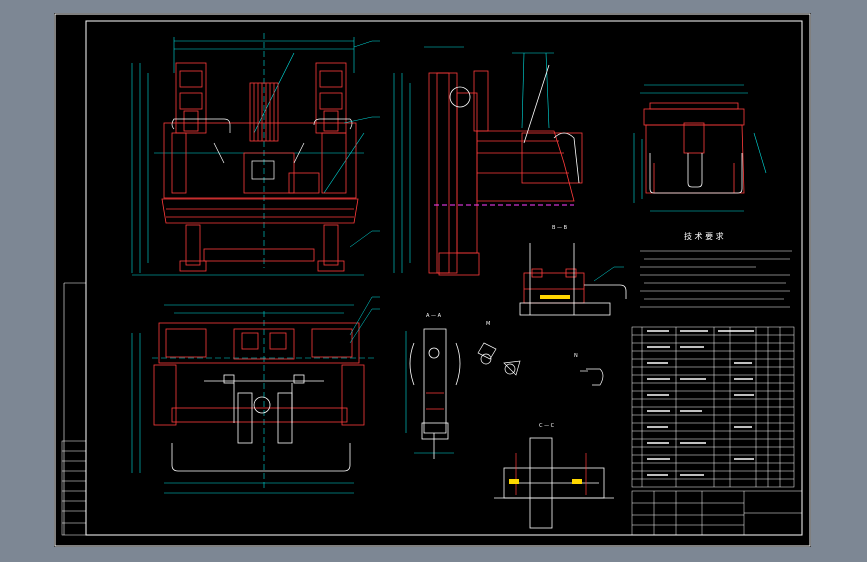  I want to click on plan-view, so click(252, 399).